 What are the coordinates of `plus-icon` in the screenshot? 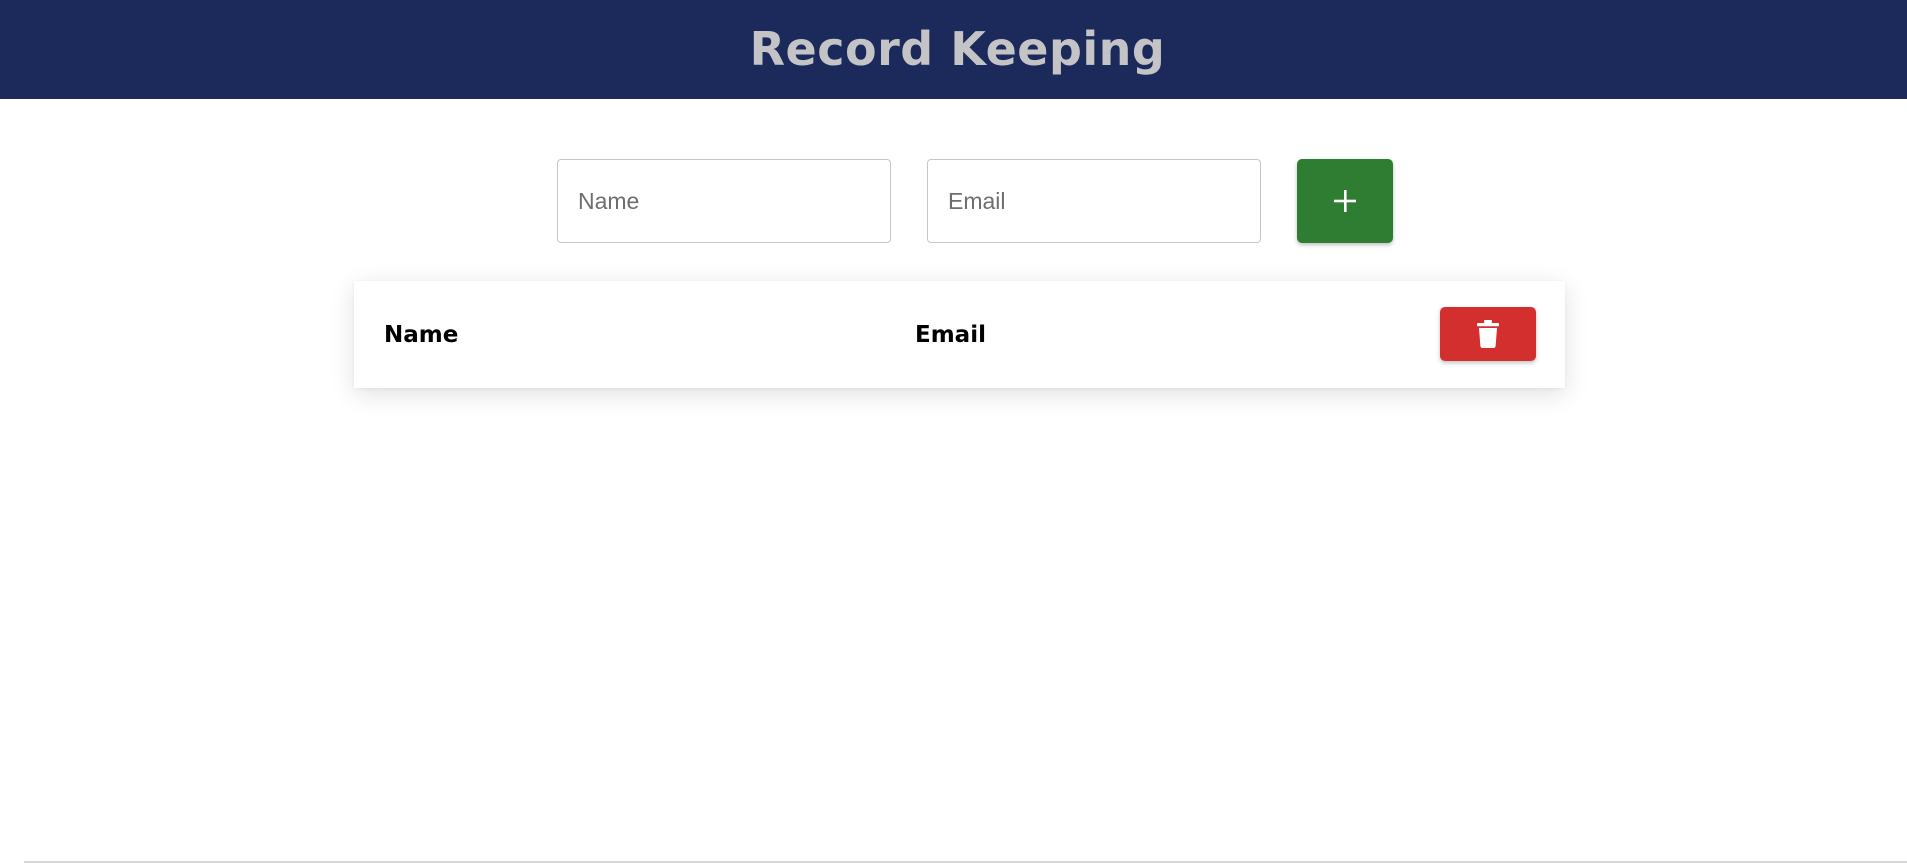 It's located at (1345, 201).